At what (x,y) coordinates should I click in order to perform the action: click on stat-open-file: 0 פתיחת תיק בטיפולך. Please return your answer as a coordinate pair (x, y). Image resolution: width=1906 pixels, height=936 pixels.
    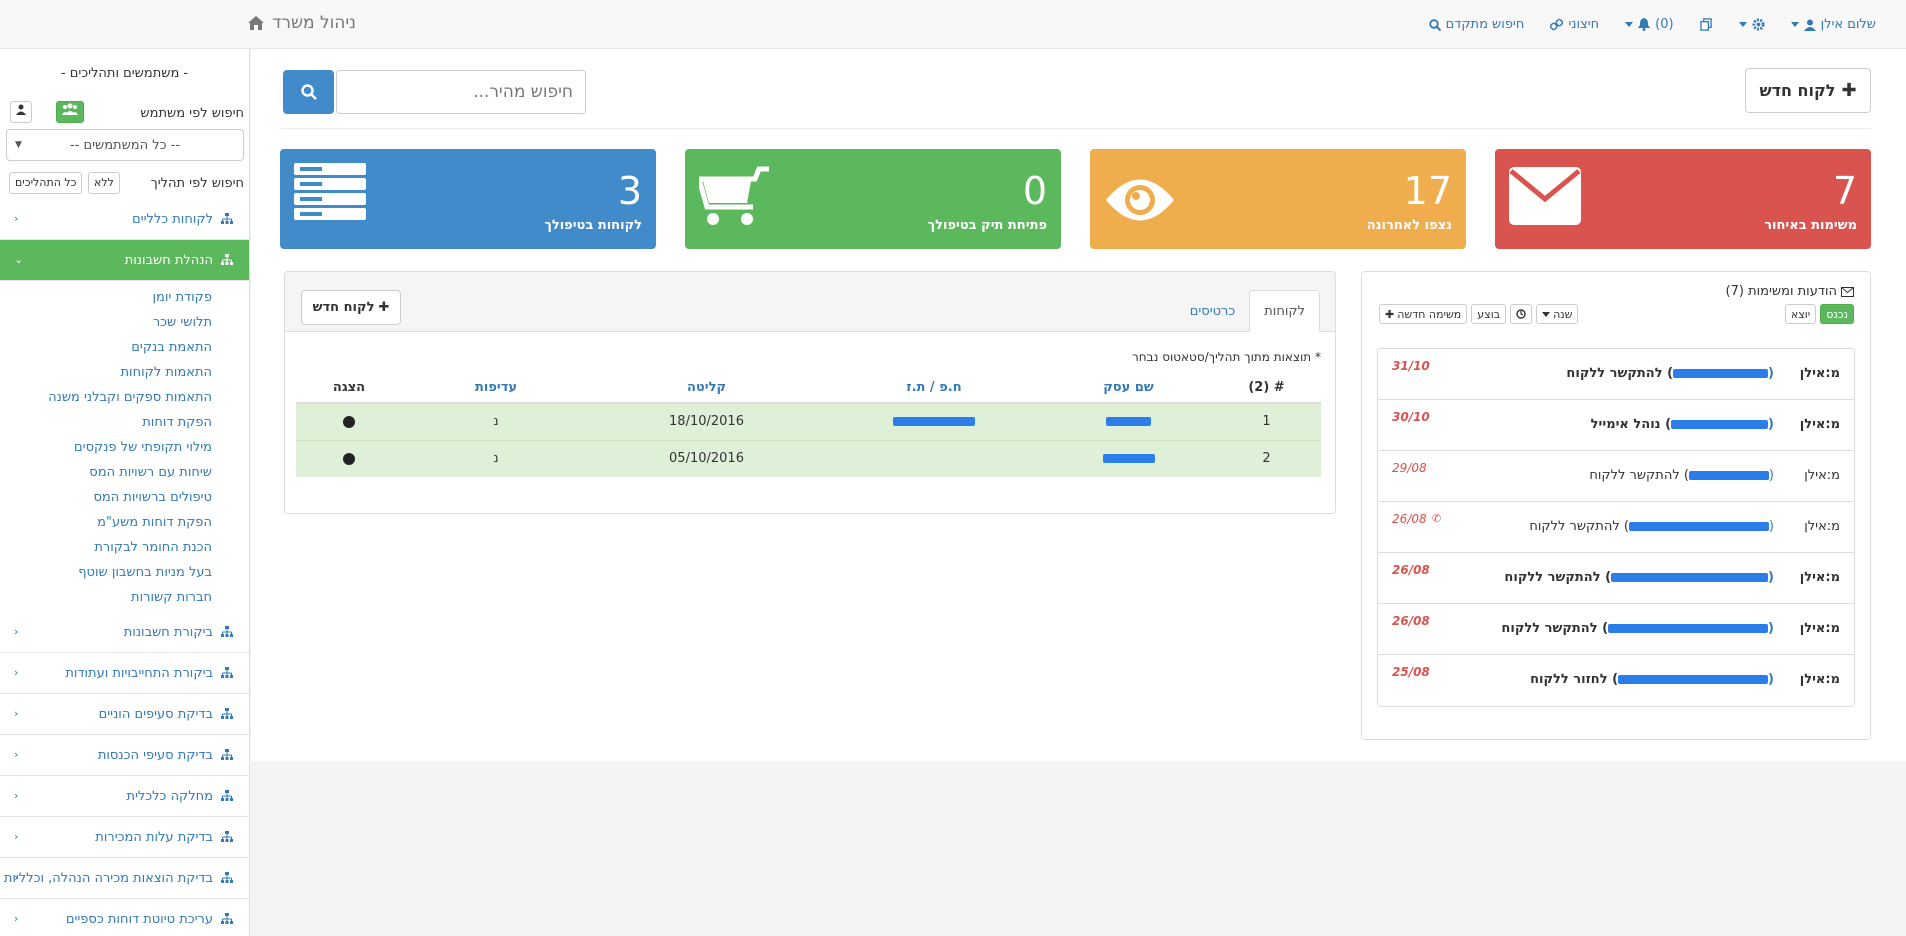
    Looking at the image, I should click on (873, 199).